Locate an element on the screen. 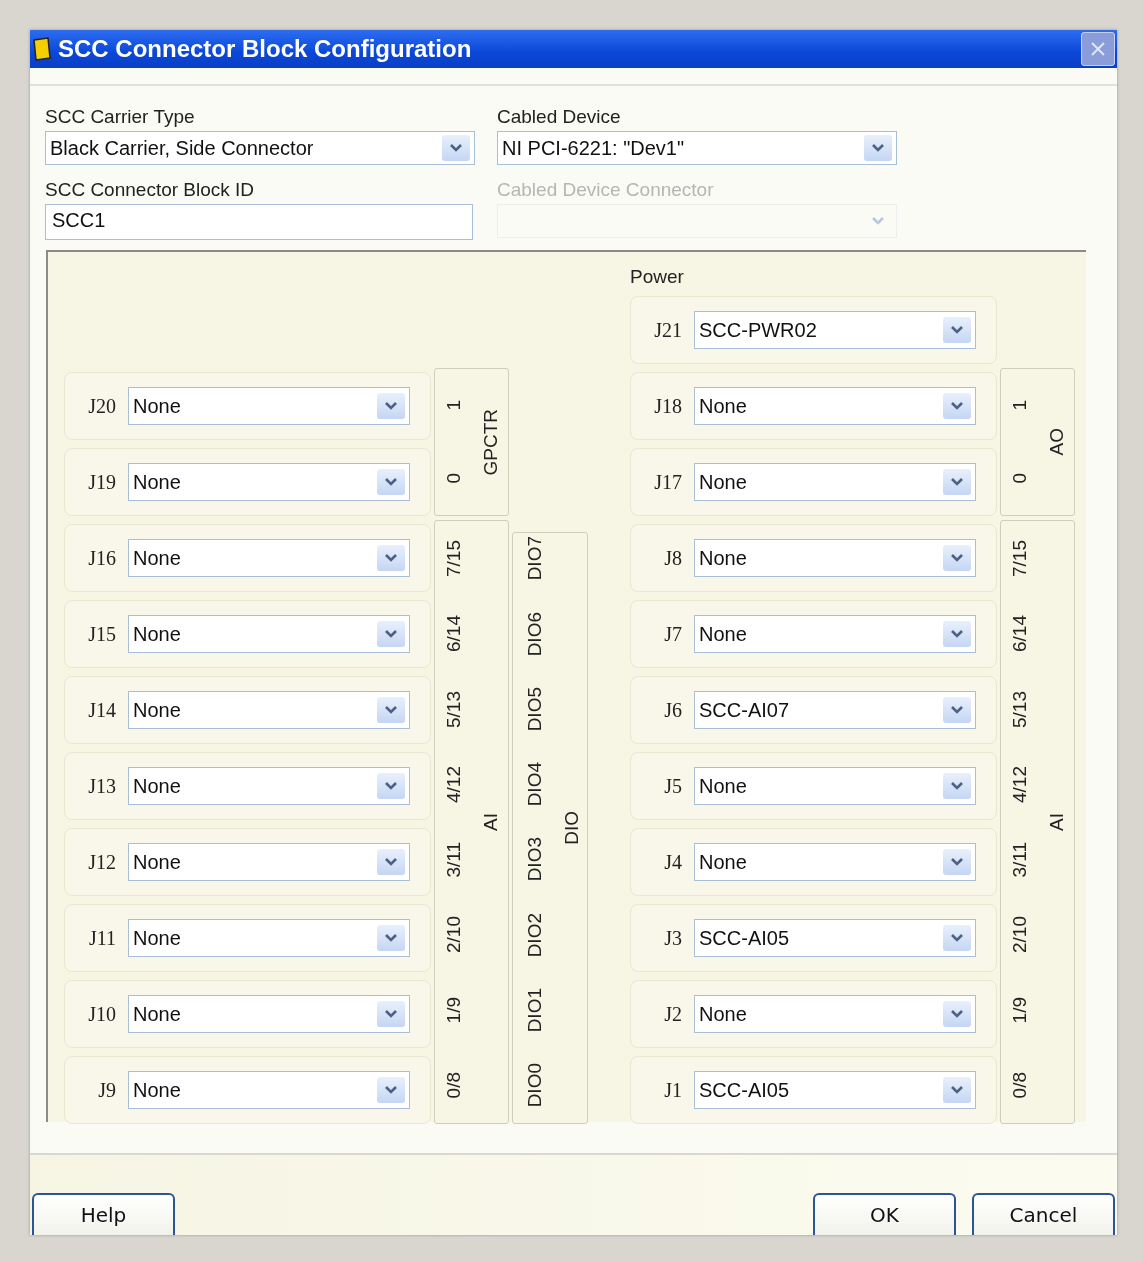  connector-label: J9 is located at coordinates (107, 1090).